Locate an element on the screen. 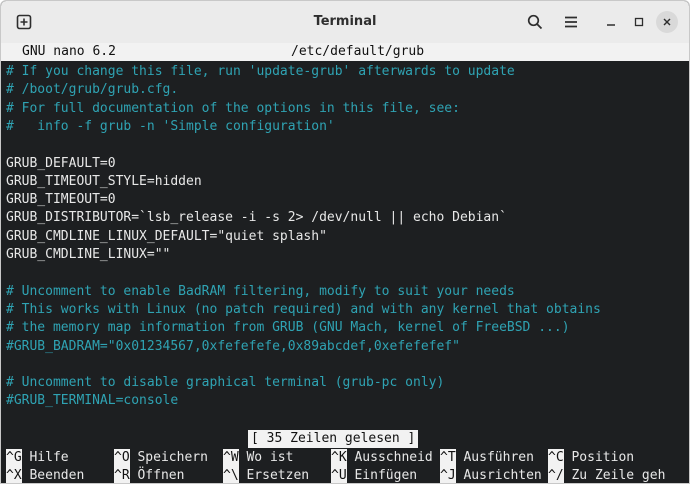 The width and height of the screenshot is (690, 484). minimize-icon is located at coordinates (611, 25).